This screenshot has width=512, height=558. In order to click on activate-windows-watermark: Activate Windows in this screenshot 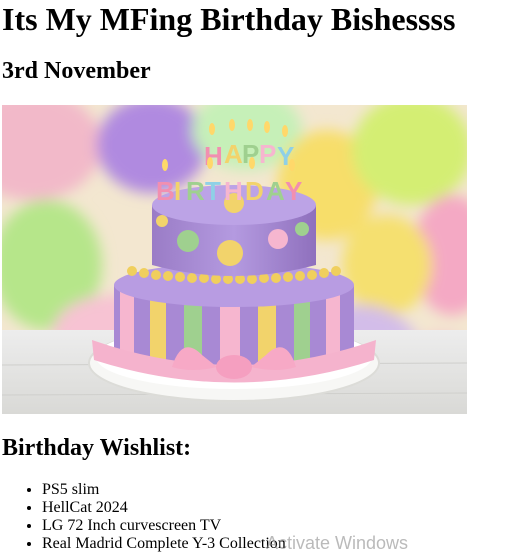, I will do `click(337, 543)`.